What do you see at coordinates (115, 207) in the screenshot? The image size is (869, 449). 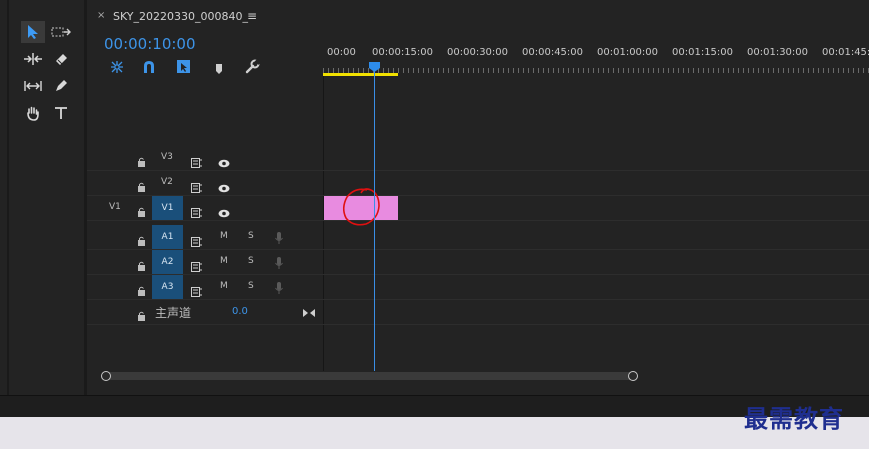 I see `source-patch-v1: V1` at bounding box center [115, 207].